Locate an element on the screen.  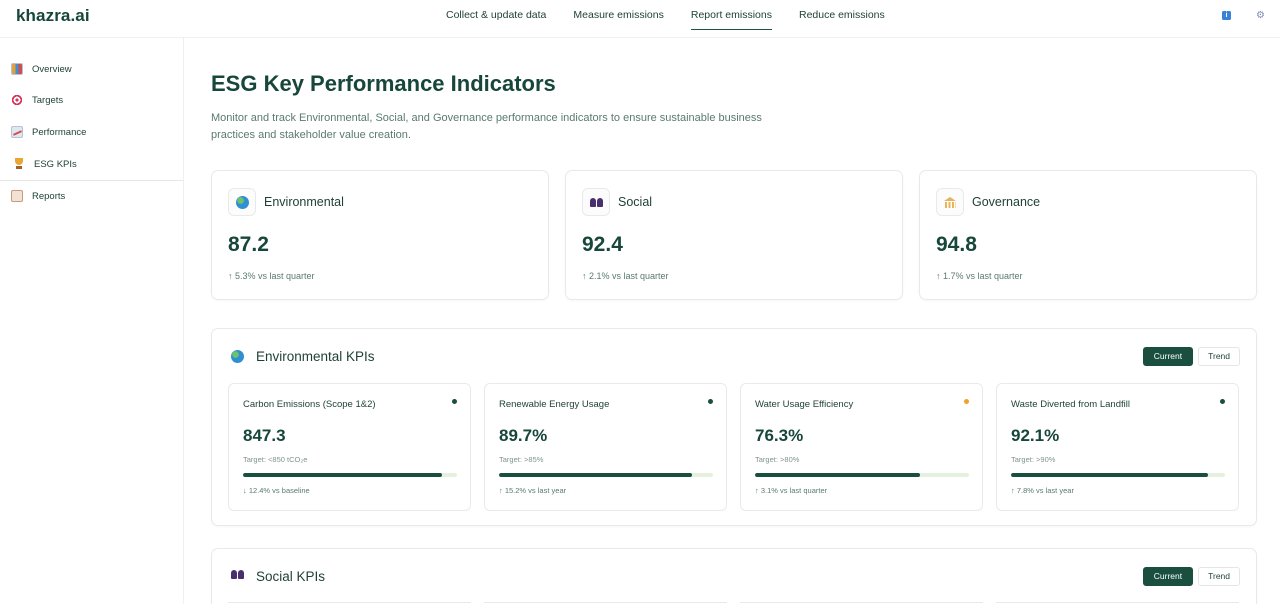
page-title: ESG Key Performance Indicators is located at coordinates (383, 83).